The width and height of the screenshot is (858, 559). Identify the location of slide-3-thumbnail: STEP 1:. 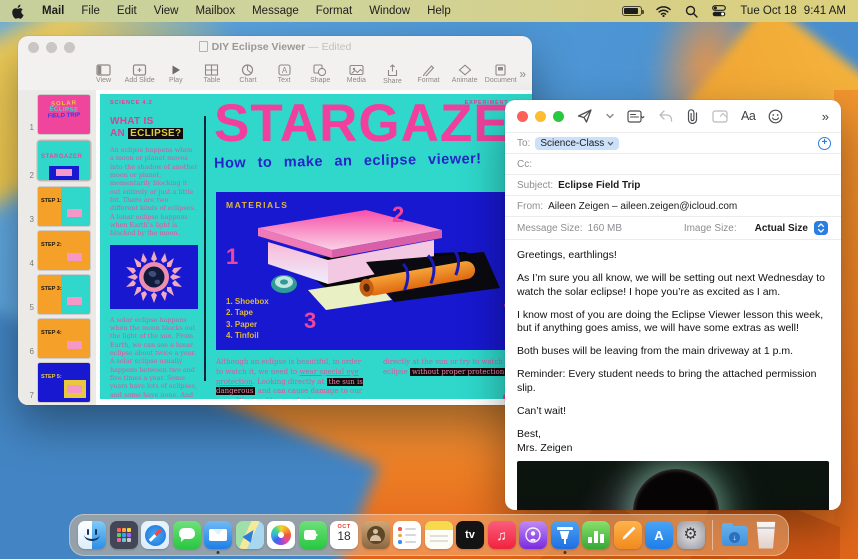
(64, 206).